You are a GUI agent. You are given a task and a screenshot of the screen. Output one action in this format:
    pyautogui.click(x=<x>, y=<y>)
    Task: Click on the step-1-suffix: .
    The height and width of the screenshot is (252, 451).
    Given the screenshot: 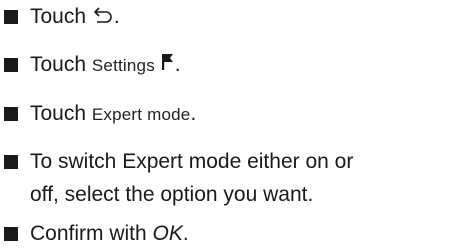 What is the action you would take?
    pyautogui.click(x=116, y=16)
    